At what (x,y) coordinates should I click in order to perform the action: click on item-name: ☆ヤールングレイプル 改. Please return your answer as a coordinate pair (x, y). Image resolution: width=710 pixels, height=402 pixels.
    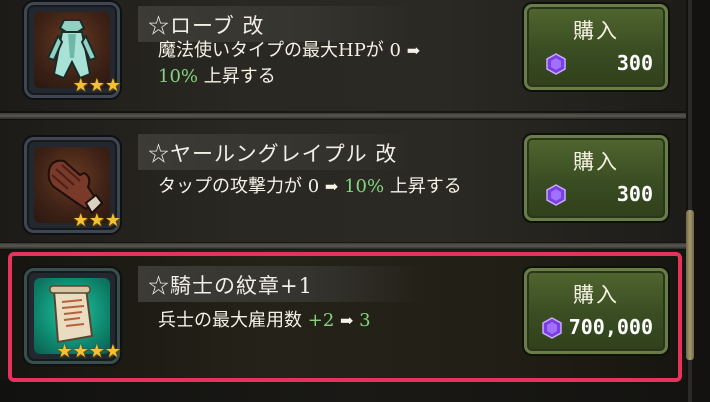
    Looking at the image, I should click on (273, 154).